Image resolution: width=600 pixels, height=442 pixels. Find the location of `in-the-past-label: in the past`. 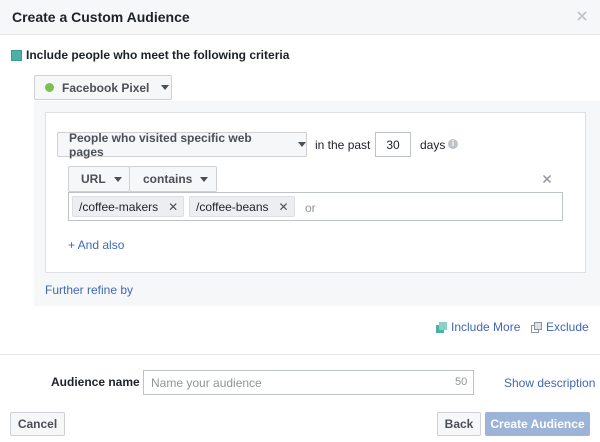

in-the-past-label: in the past is located at coordinates (343, 145).